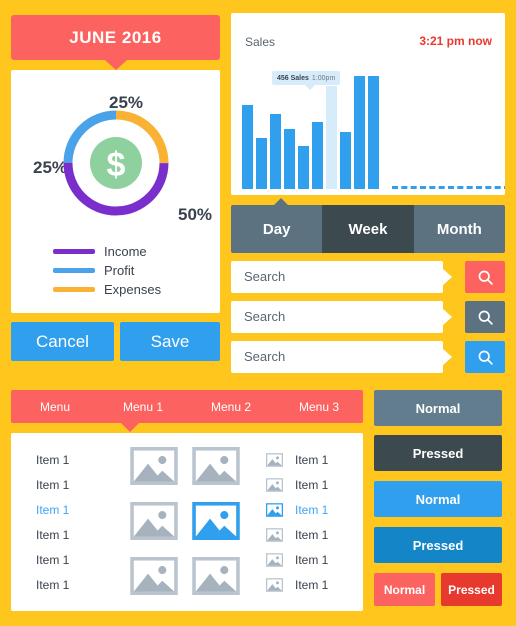 The height and width of the screenshot is (626, 516). I want to click on legend-item-expenses: Expenses, so click(107, 289).